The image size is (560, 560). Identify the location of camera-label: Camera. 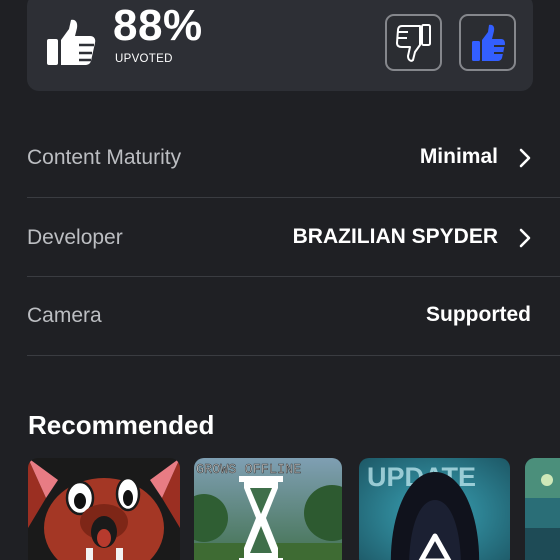
(64, 315).